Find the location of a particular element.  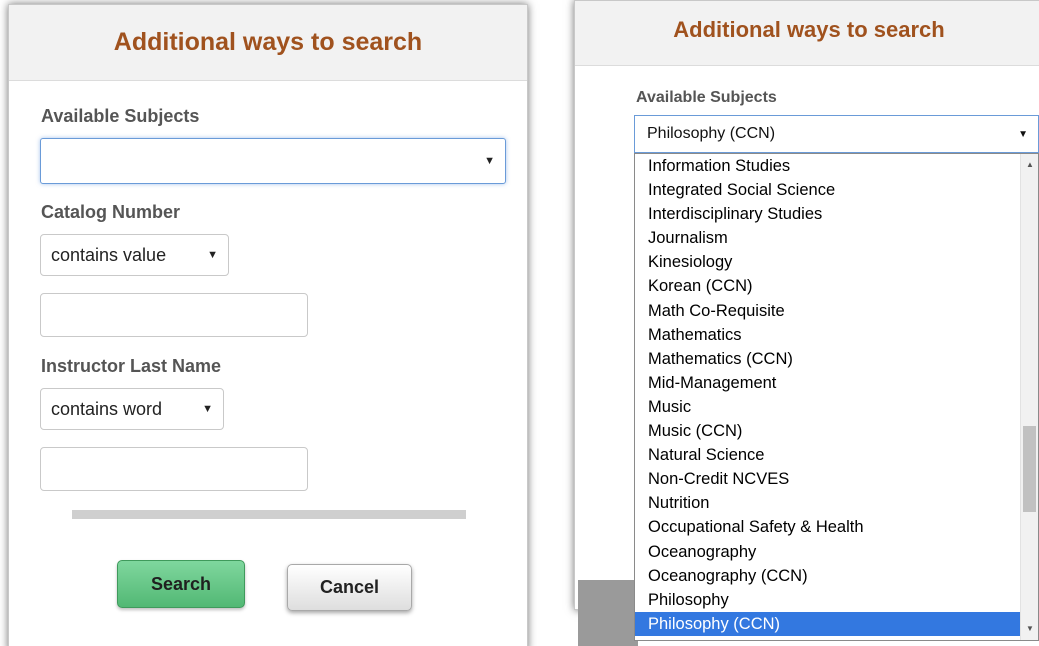

scroll-thumb is located at coordinates (1029, 469).